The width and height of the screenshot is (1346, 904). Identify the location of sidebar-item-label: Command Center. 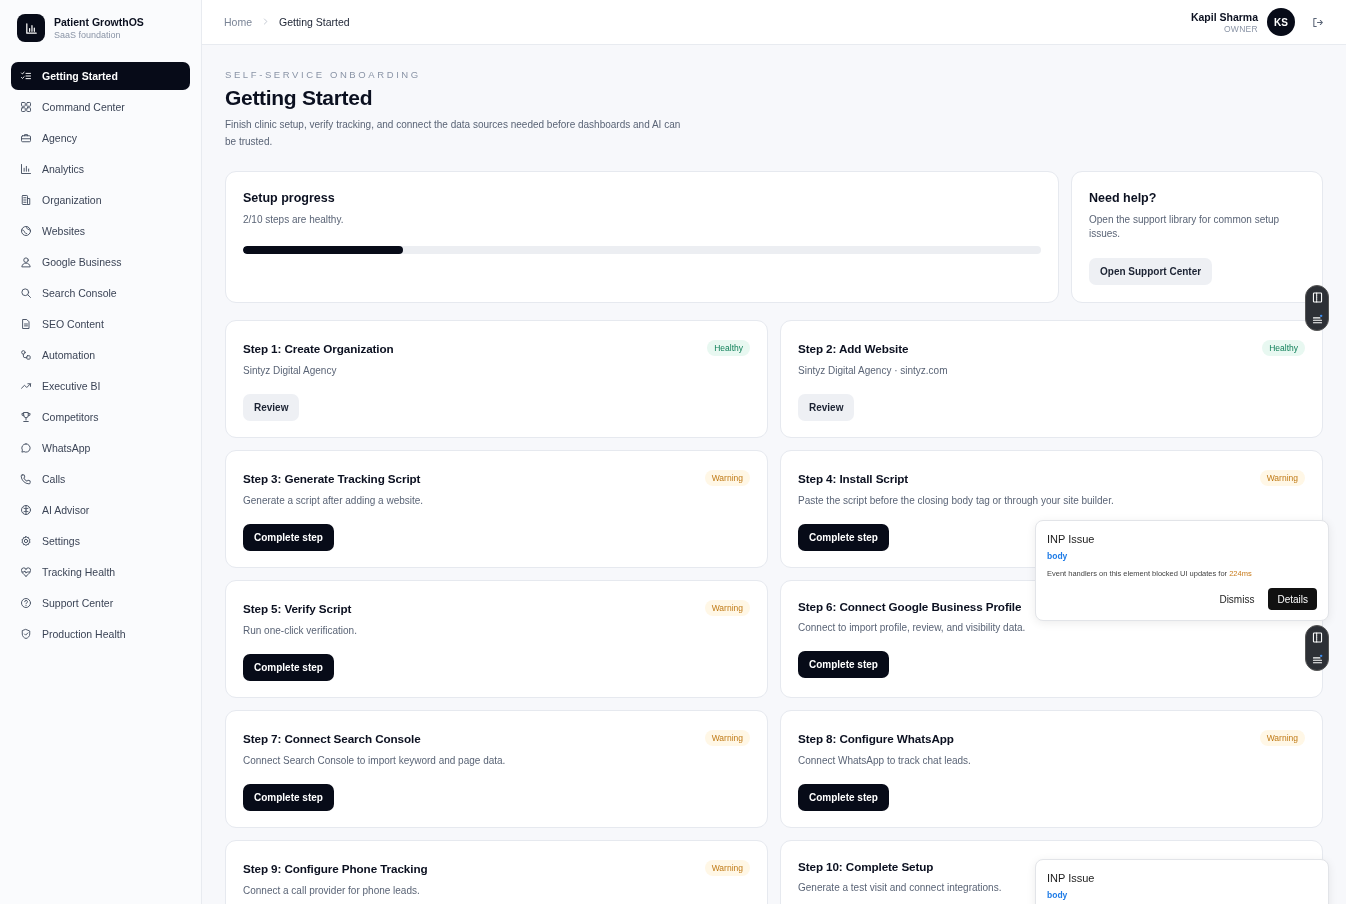
(83, 107).